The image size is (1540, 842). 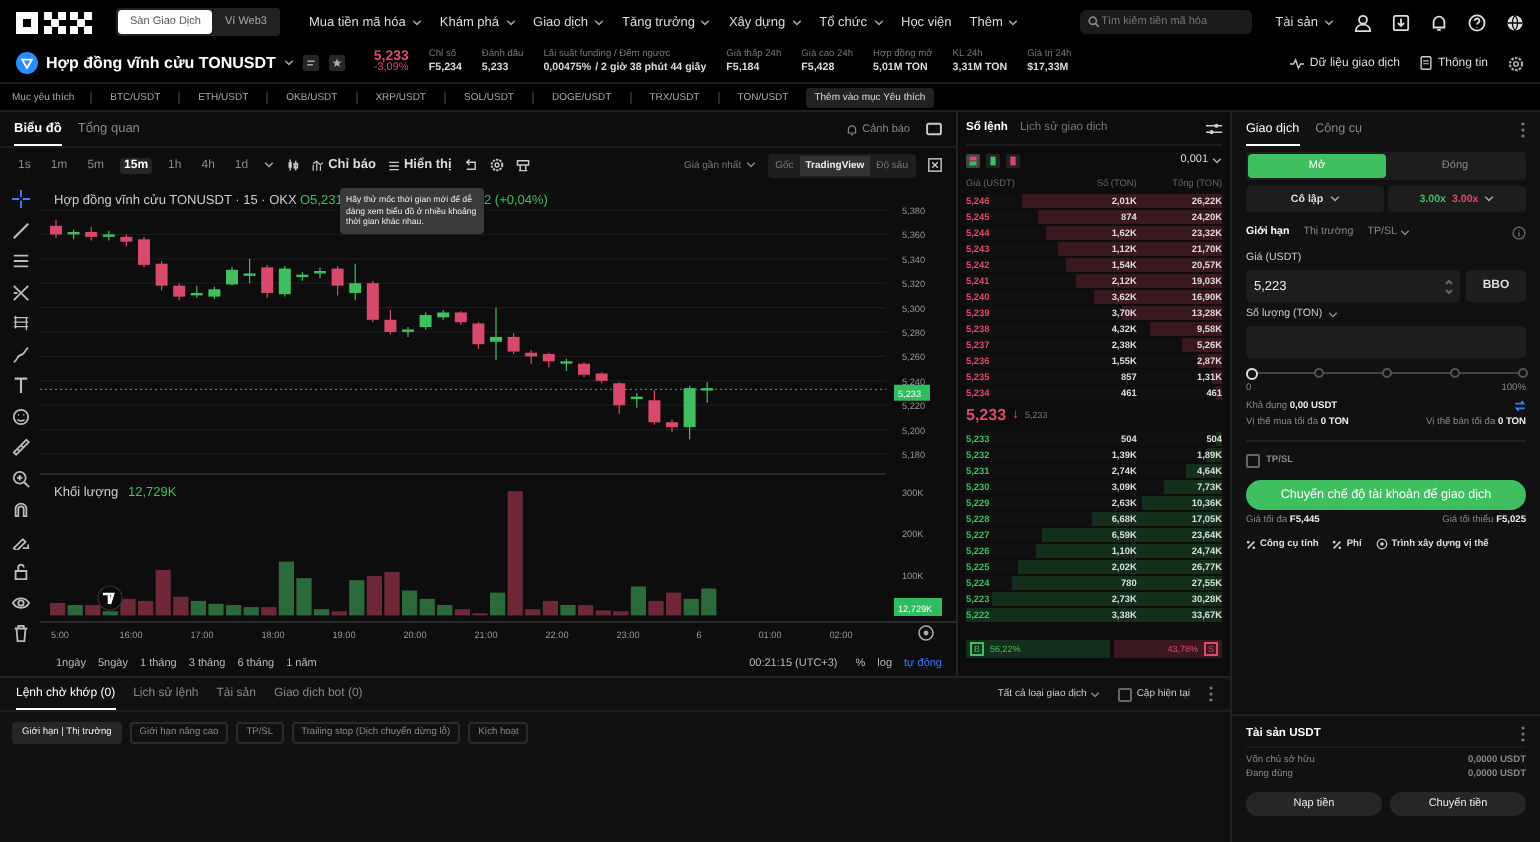 What do you see at coordinates (20, 509) in the screenshot?
I see `magnet-icon` at bounding box center [20, 509].